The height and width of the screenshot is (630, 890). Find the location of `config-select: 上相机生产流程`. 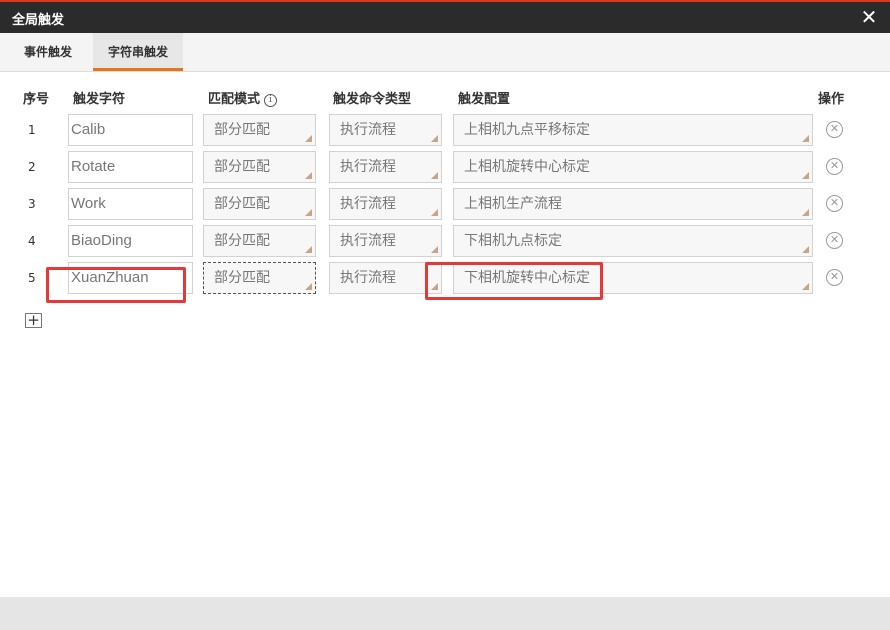

config-select: 上相机生产流程 is located at coordinates (633, 204).